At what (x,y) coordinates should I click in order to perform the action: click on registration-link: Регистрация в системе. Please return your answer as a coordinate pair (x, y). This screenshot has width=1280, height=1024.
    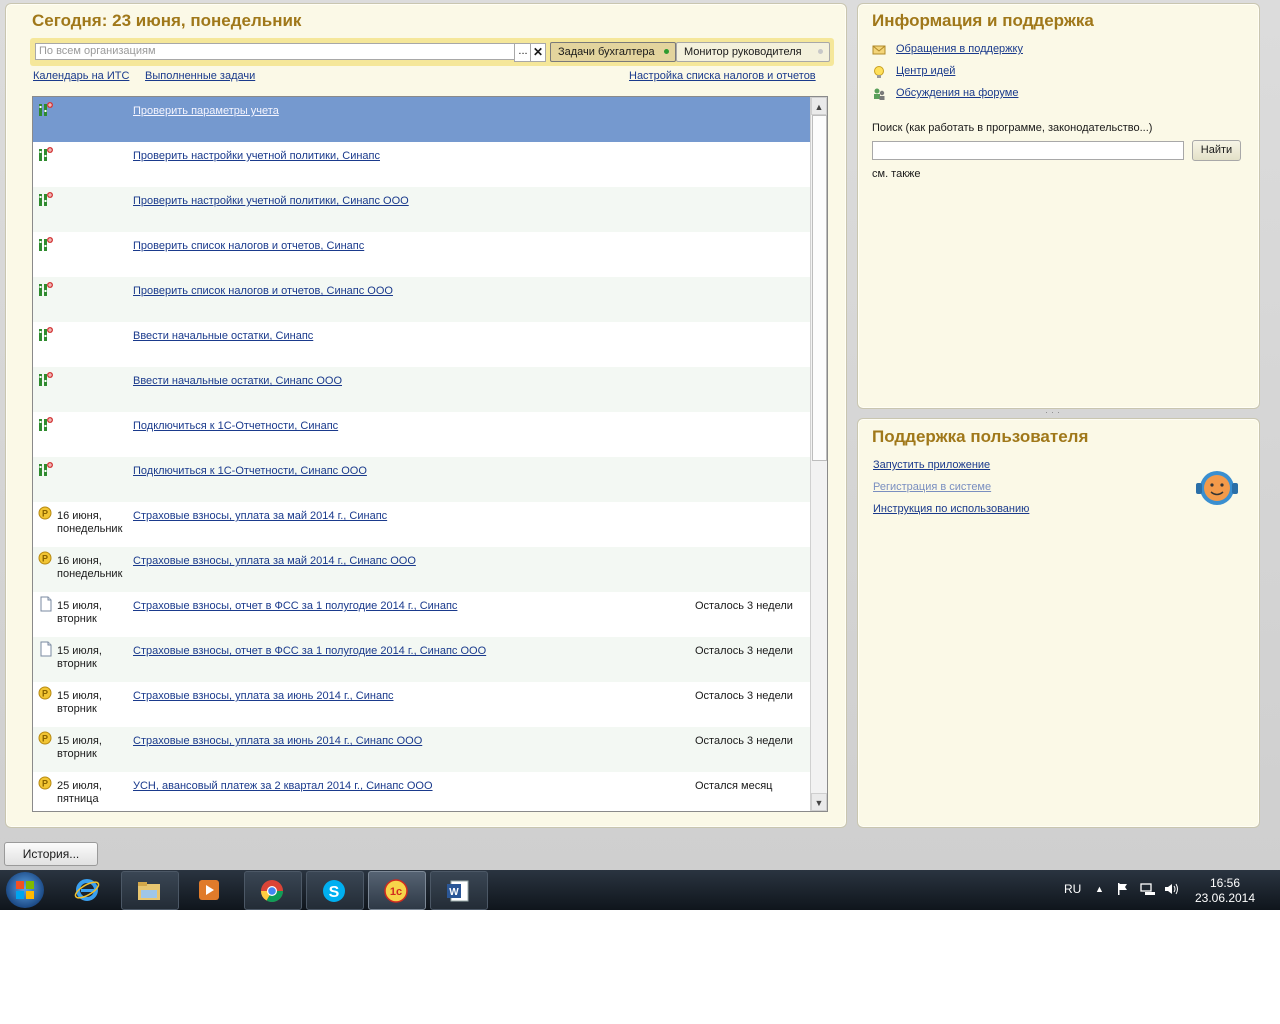
    Looking at the image, I should click on (932, 487).